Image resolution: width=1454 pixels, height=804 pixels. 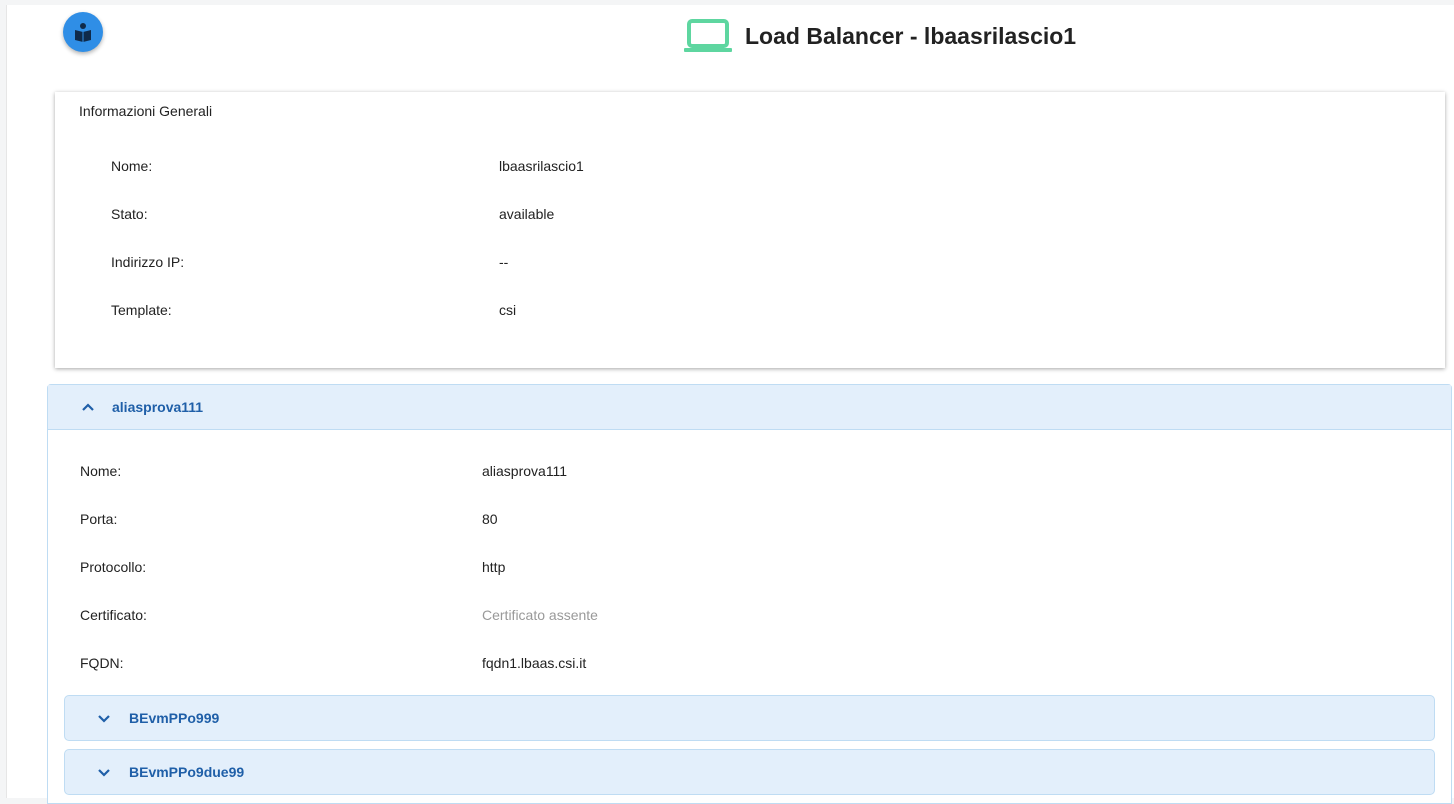 What do you see at coordinates (148, 262) in the screenshot?
I see `info-label: Indirizzo IP:` at bounding box center [148, 262].